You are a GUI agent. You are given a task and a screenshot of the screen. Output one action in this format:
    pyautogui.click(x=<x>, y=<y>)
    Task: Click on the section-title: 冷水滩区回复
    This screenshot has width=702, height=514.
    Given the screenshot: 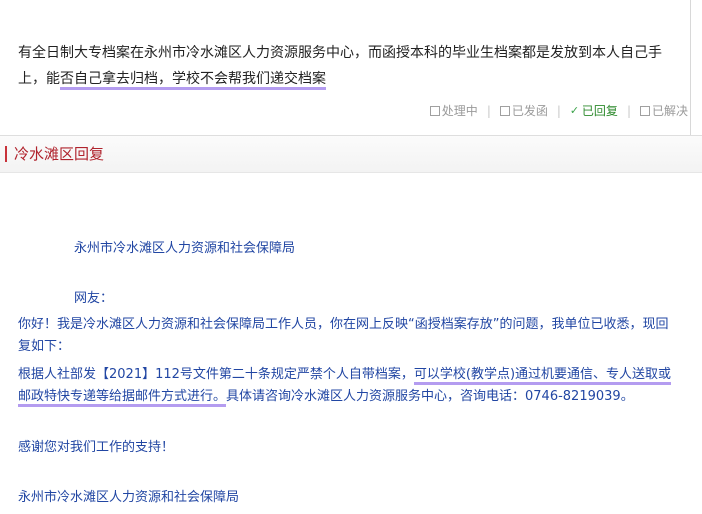 What is the action you would take?
    pyautogui.click(x=59, y=154)
    